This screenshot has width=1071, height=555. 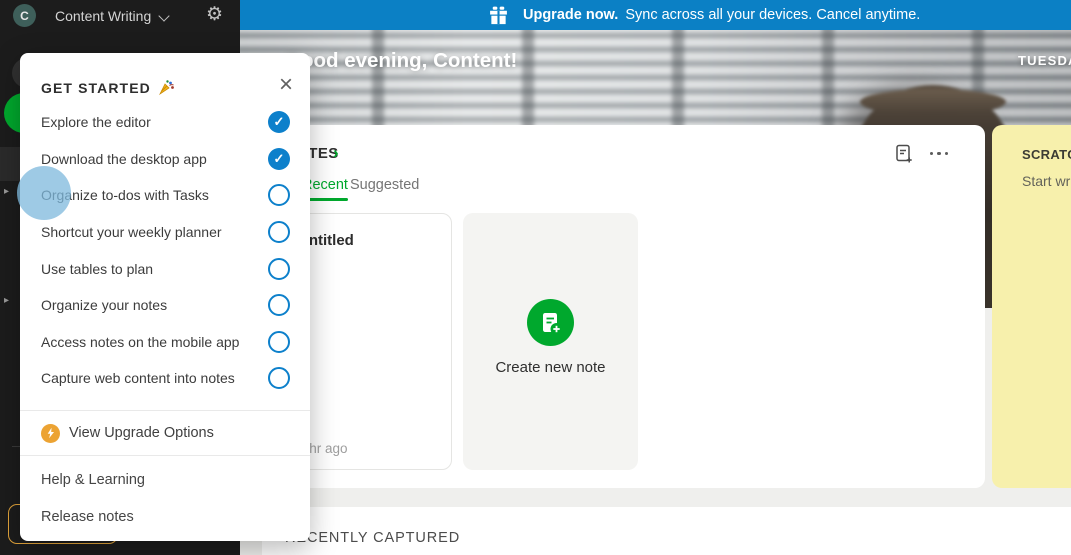 I want to click on banner-headline: Upgrade now., so click(x=571, y=15).